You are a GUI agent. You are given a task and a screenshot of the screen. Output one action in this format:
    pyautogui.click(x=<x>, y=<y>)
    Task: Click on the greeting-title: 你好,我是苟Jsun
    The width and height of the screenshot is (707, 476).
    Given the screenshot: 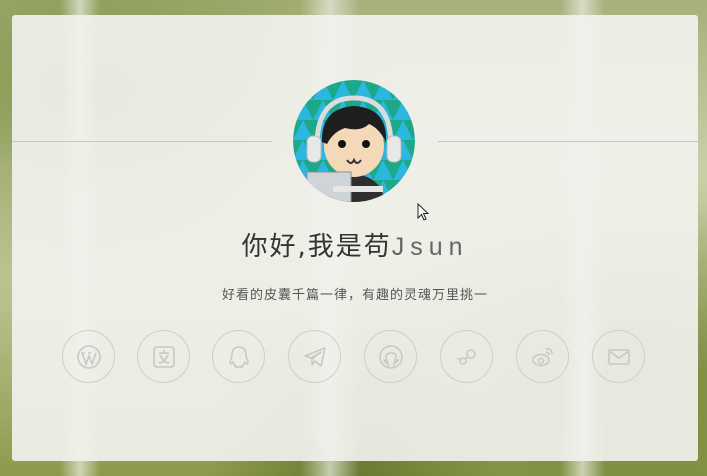 What is the action you would take?
    pyautogui.click(x=355, y=244)
    